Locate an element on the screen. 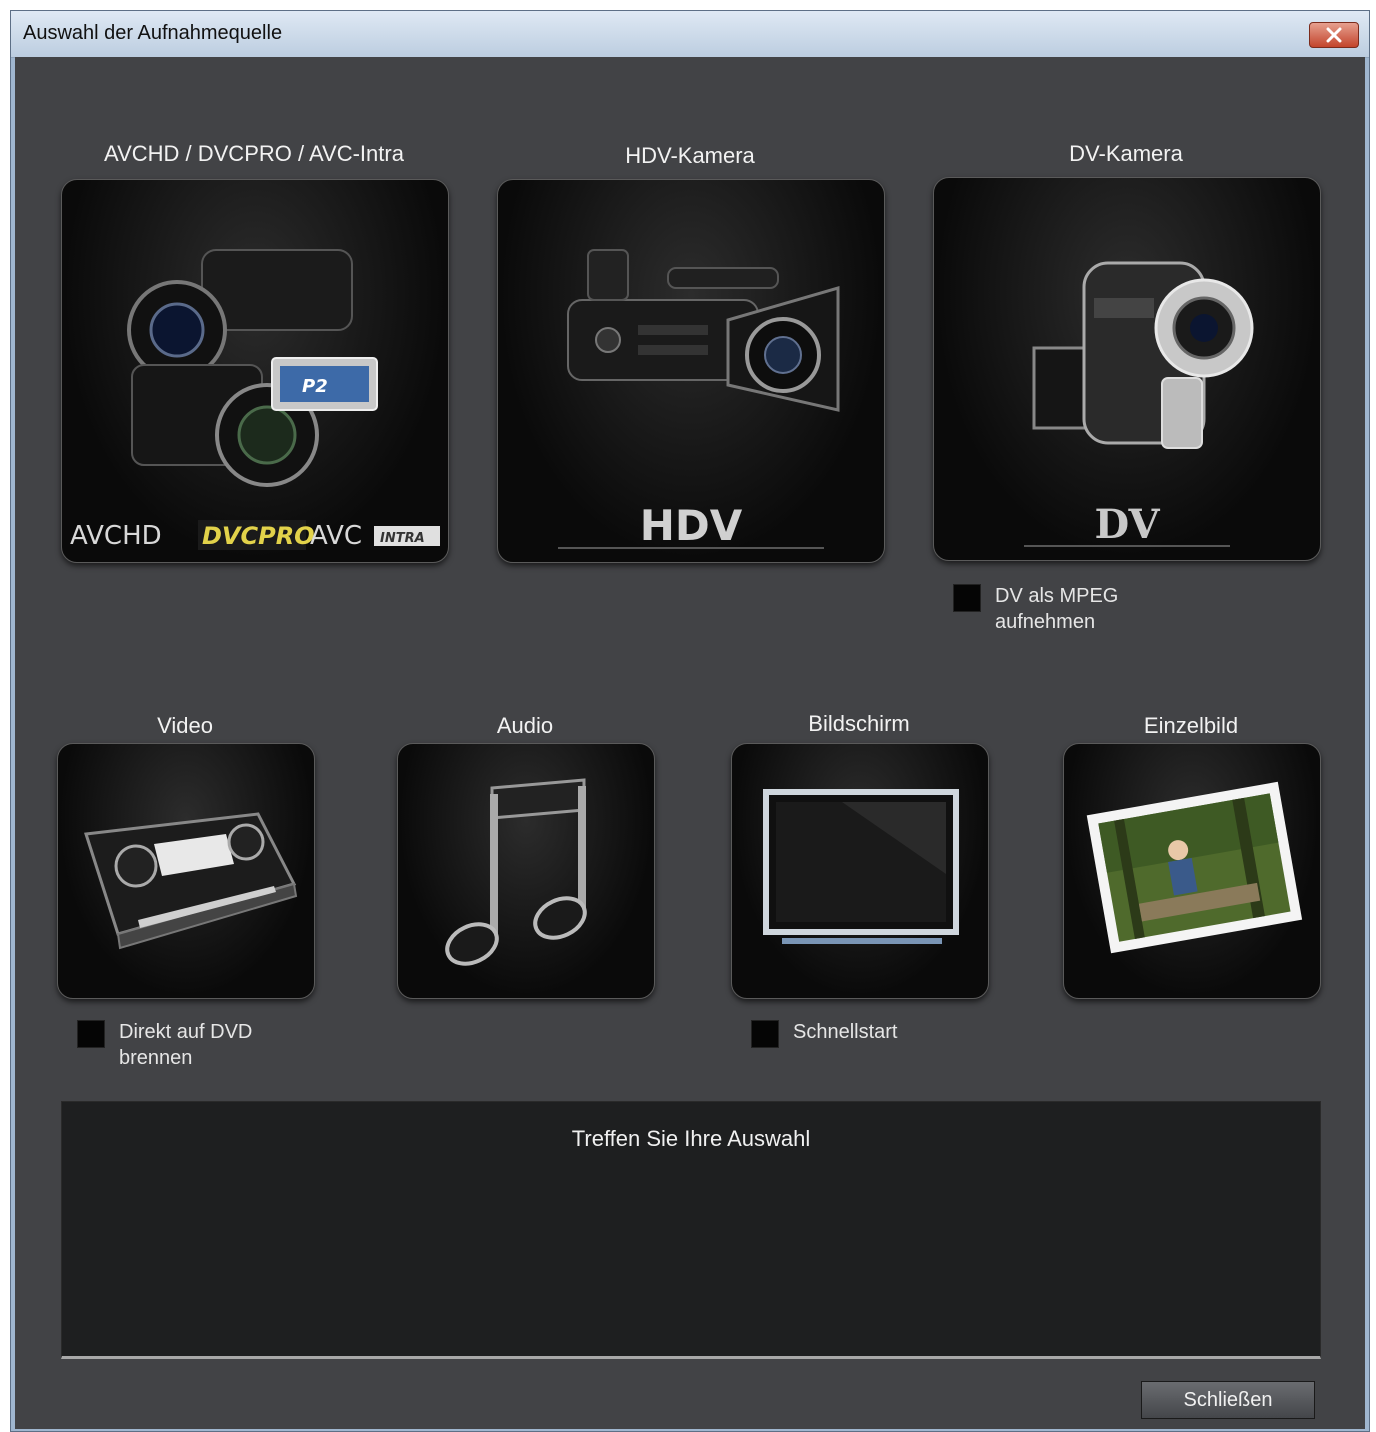 This screenshot has height=1432, width=1376. svg-text: DVCPRO is located at coordinates (258, 536).